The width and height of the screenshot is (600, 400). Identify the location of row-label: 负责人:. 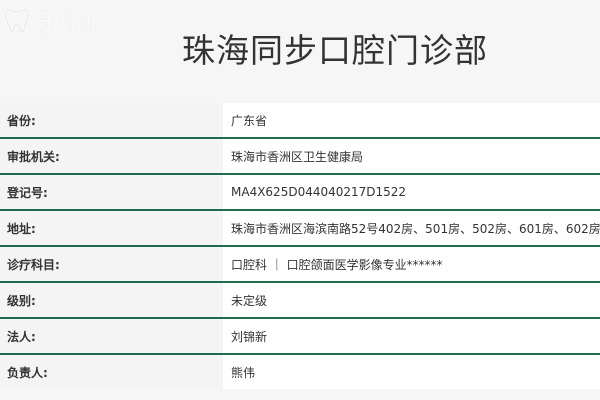
(111, 372).